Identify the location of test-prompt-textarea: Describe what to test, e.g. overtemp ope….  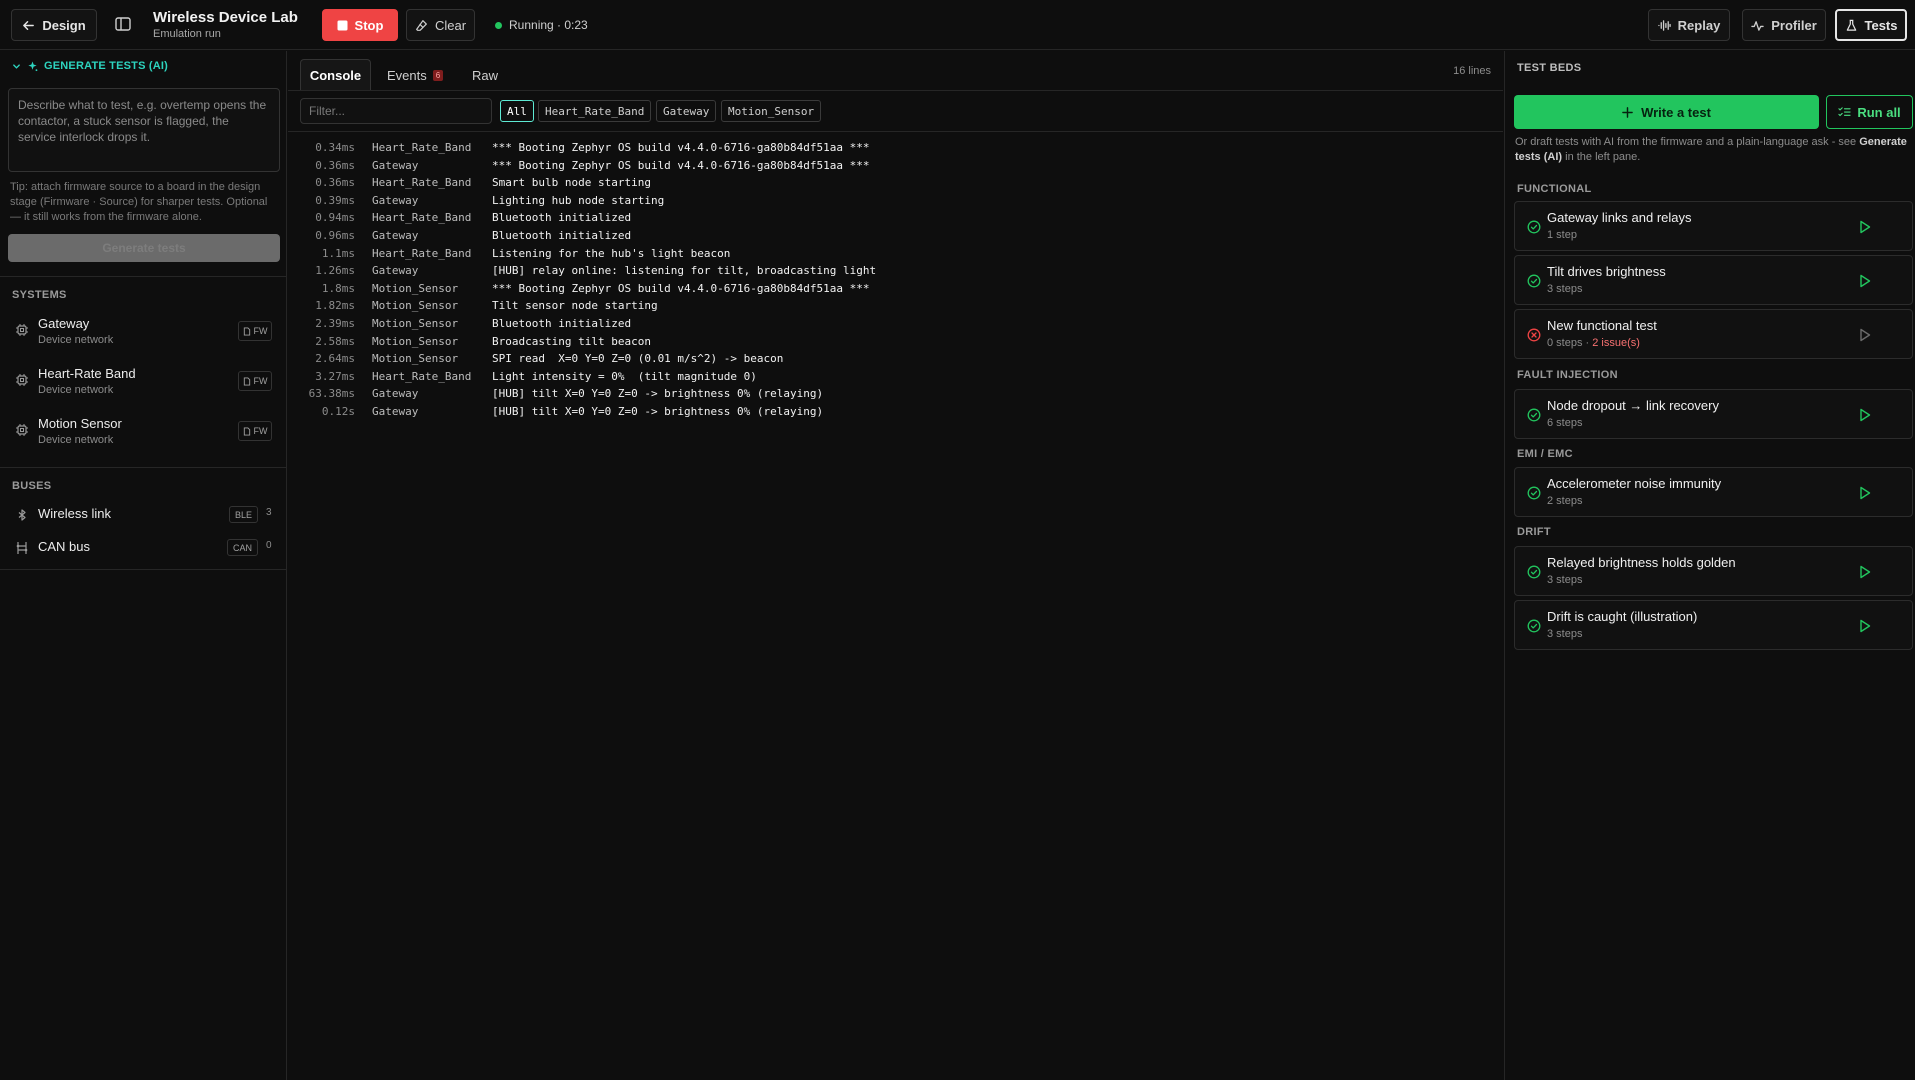
(144, 130).